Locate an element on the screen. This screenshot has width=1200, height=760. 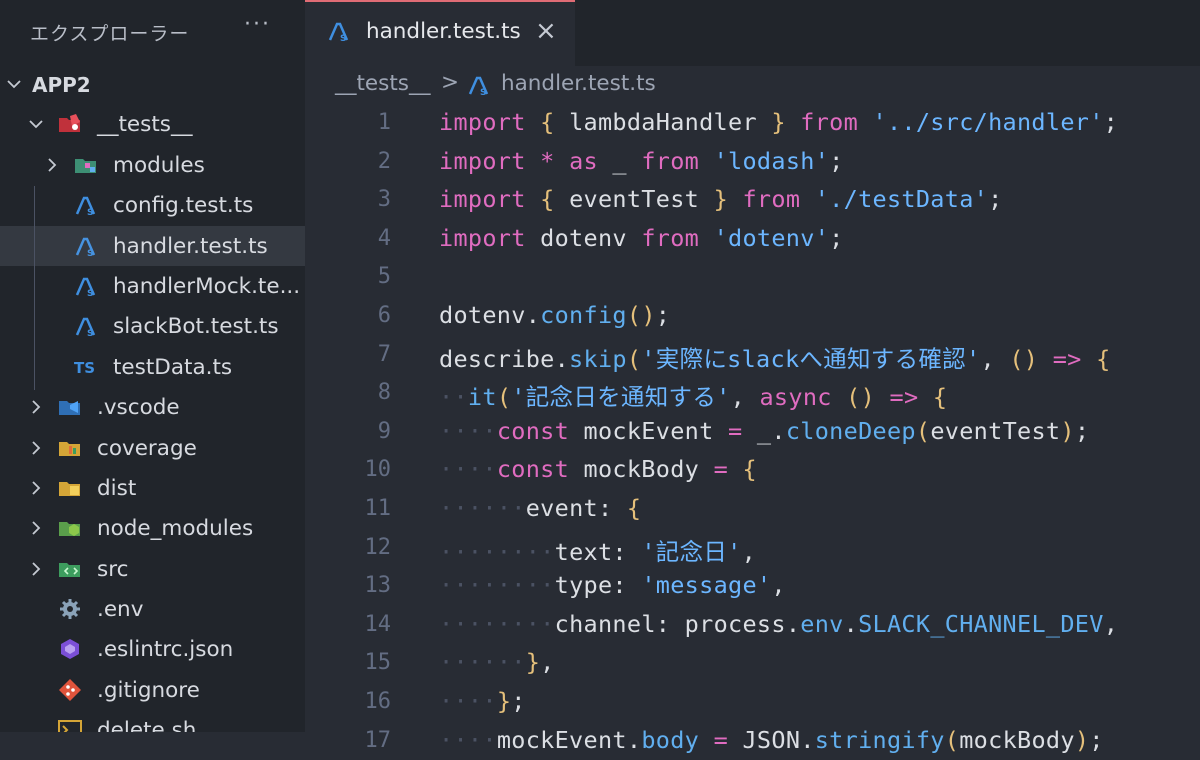
tree-item-label: delete.sh is located at coordinates (146, 725).